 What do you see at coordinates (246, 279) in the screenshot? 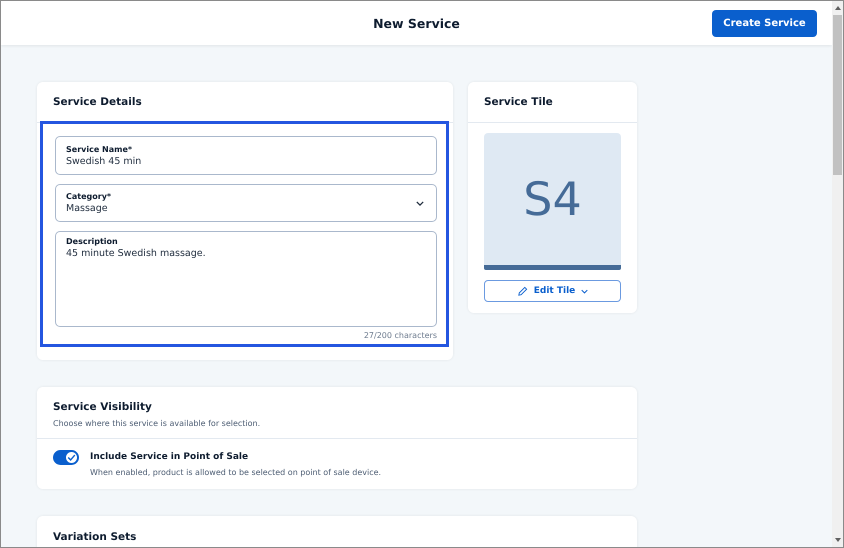
I see `description-field: Description 45 minute Swedish massage.` at bounding box center [246, 279].